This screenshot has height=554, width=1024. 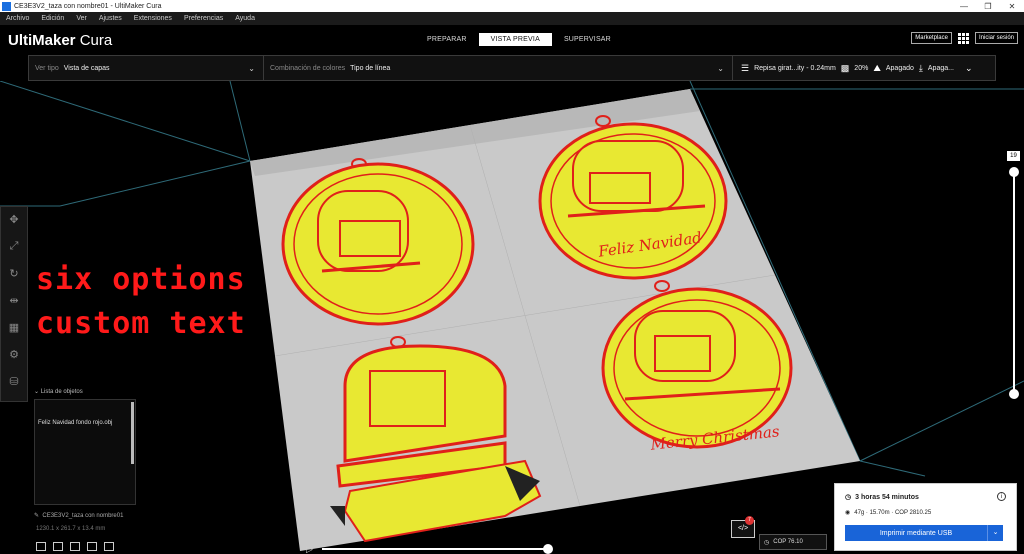 I want to click on layer-slider-track, so click(x=1014, y=283).